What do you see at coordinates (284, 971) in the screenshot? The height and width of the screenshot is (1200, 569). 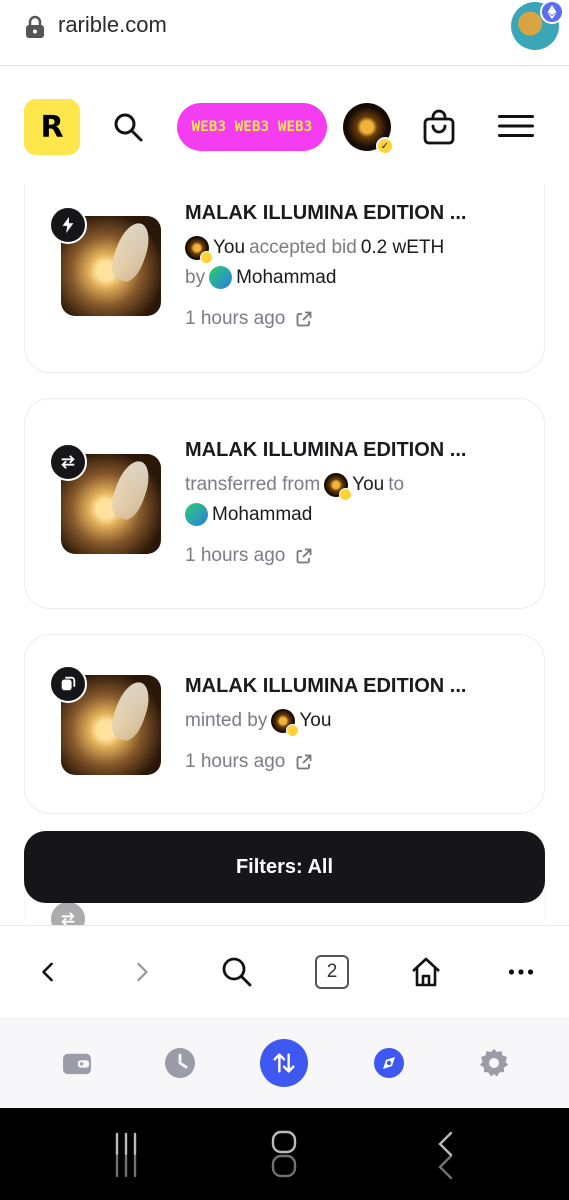 I see `browser-bottom-nav: 2` at bounding box center [284, 971].